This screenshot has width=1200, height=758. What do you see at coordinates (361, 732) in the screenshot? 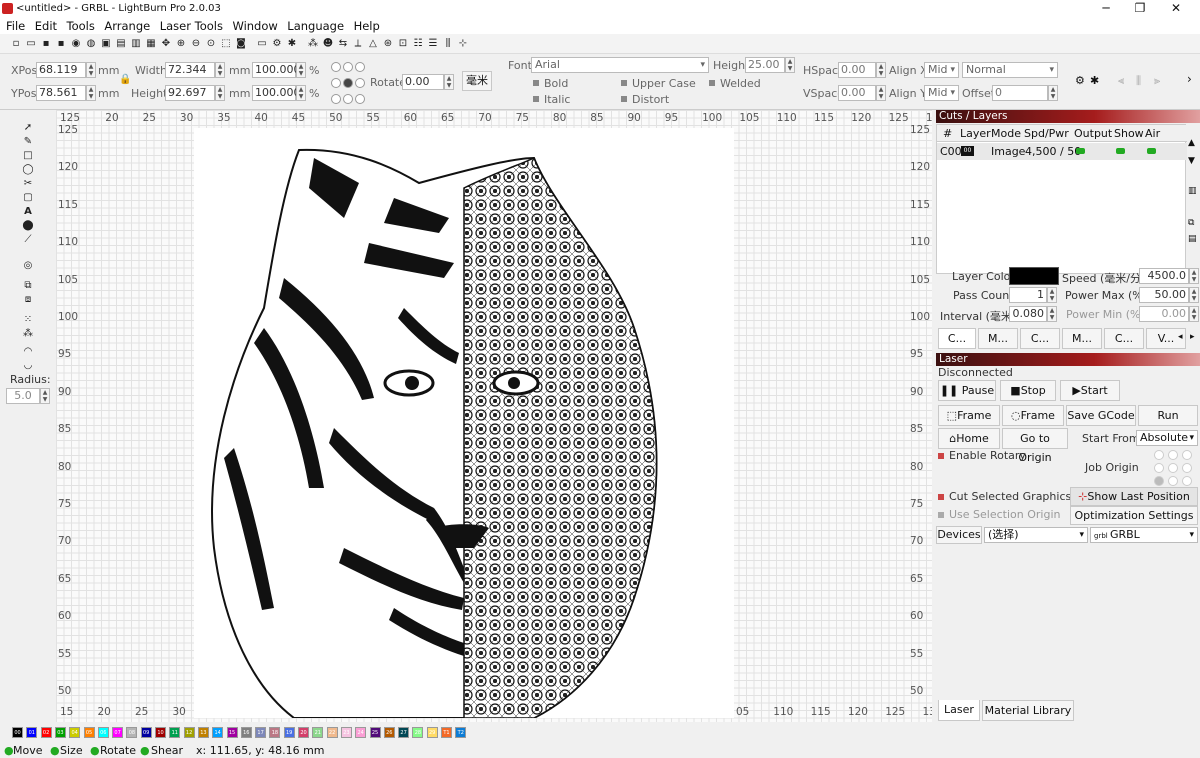
I see `palette-swatch: 24` at bounding box center [361, 732].